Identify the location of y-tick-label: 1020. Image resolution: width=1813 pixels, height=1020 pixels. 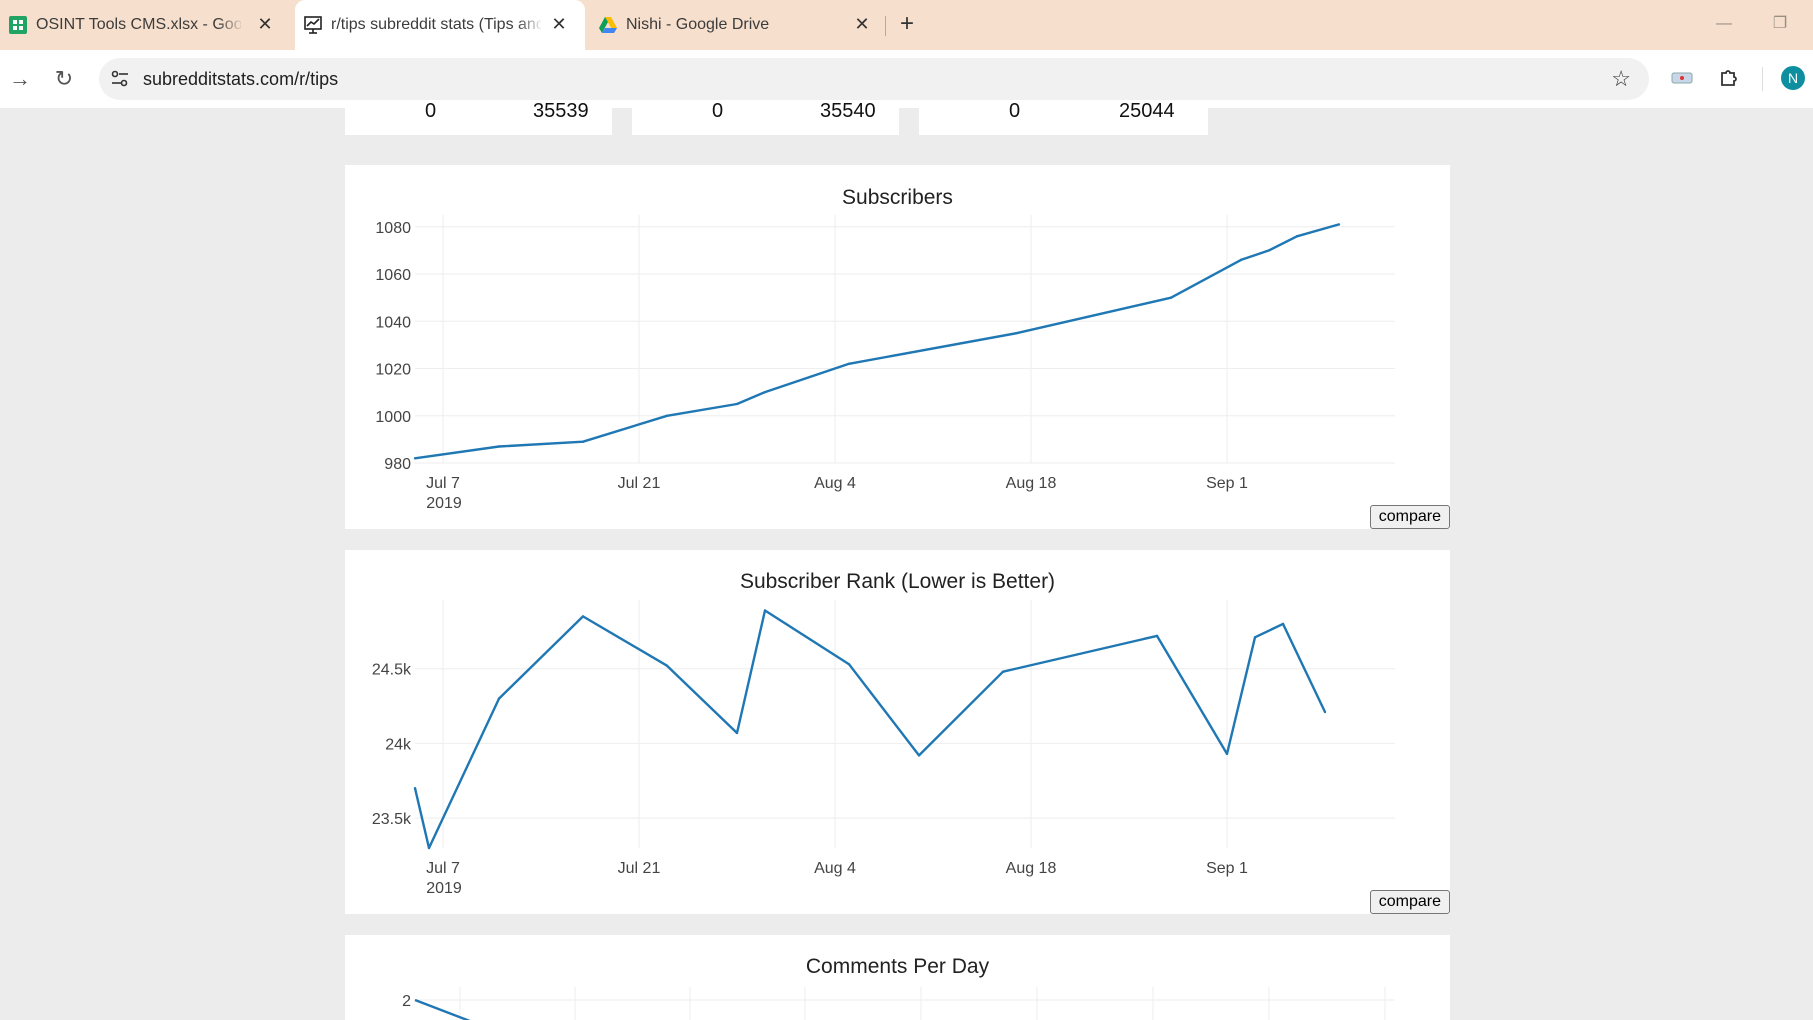
(393, 370).